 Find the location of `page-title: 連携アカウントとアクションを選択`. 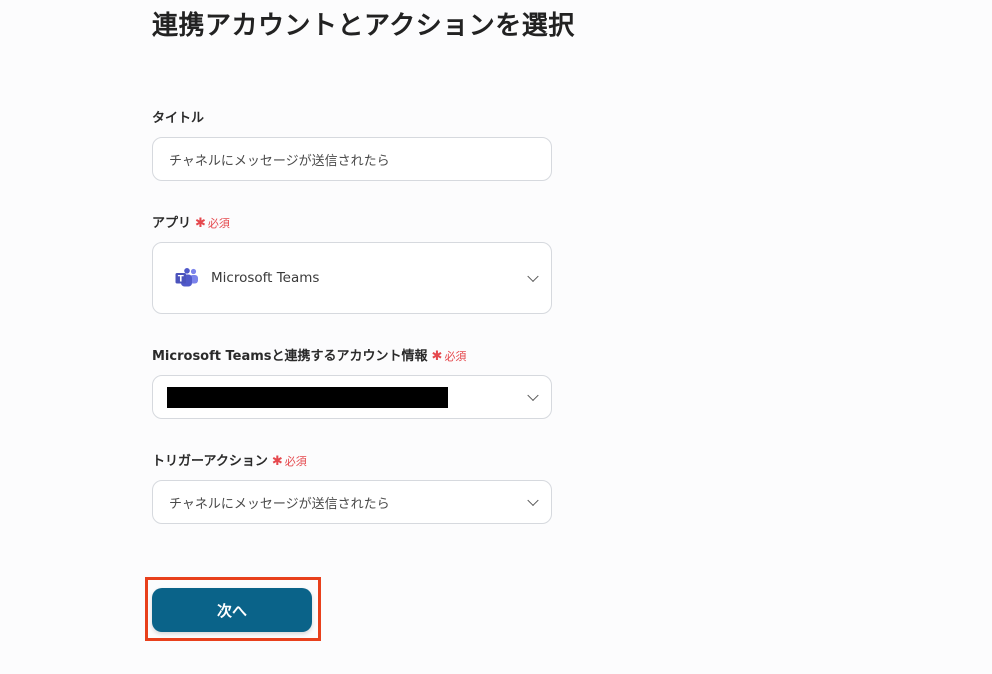

page-title: 連携アカウントとアクションを選択 is located at coordinates (363, 26).